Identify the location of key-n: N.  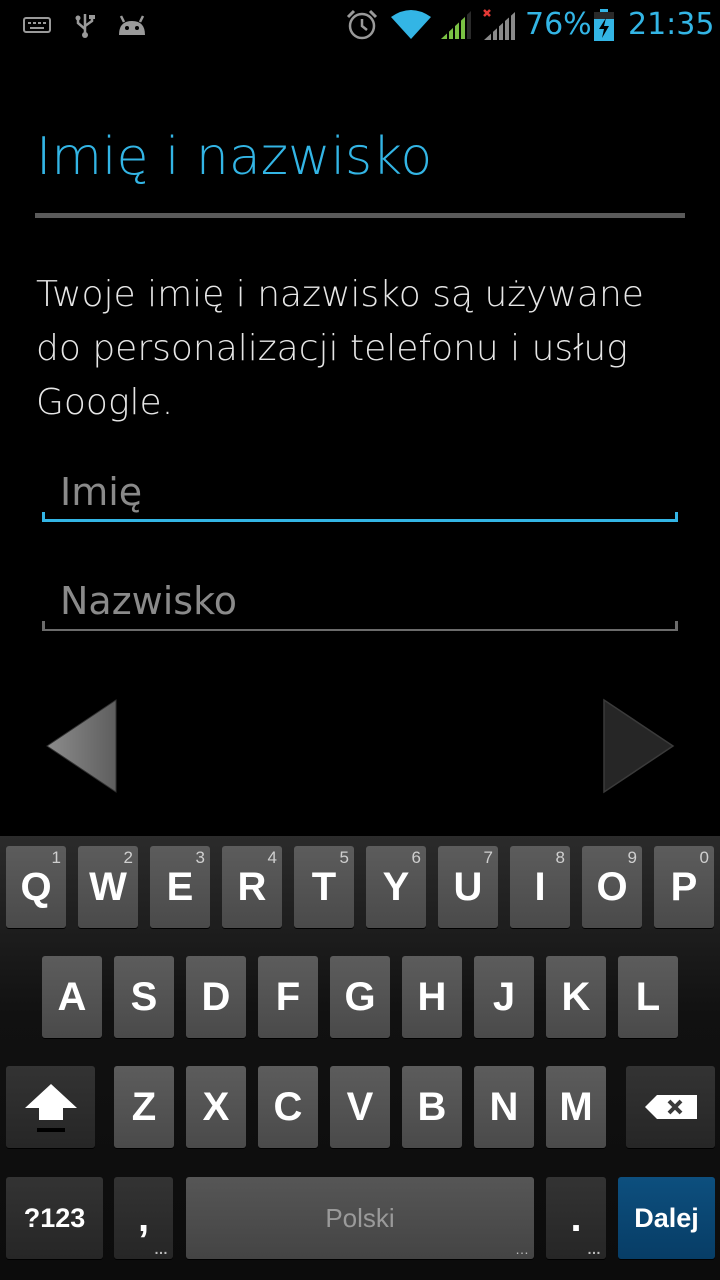
(504, 1107).